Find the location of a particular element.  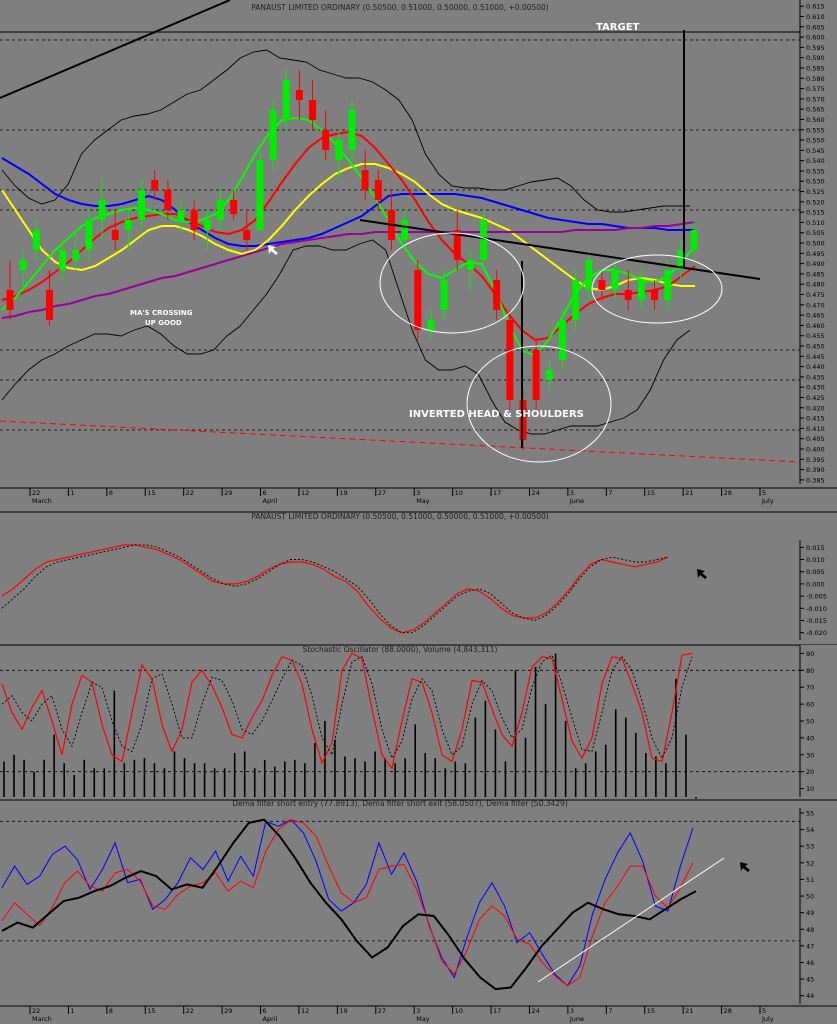

y-tick-label: 55 is located at coordinates (810, 813).